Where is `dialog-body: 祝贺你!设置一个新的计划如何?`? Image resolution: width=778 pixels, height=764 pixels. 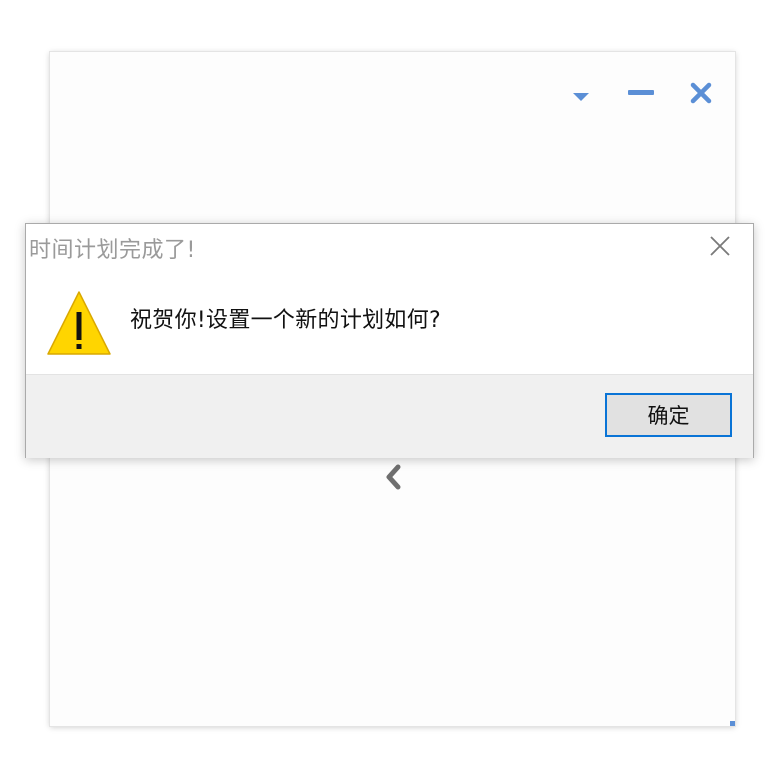 dialog-body: 祝贺你!设置一个新的计划如何? is located at coordinates (389, 322).